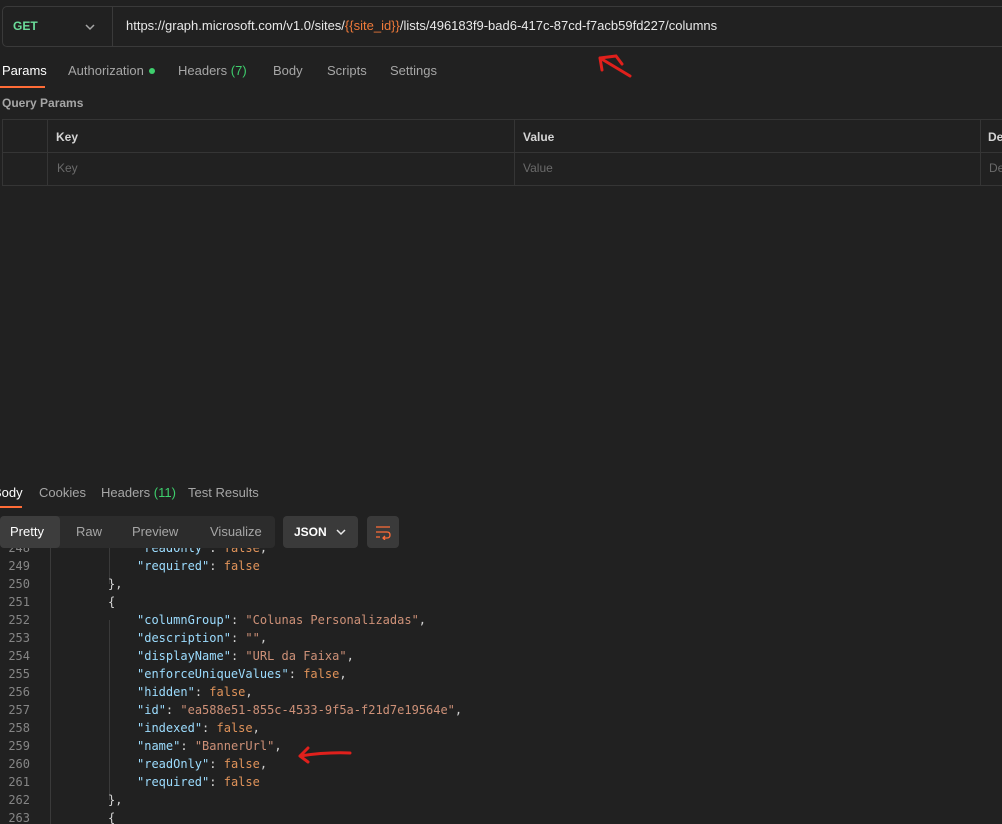 This screenshot has width=1002, height=824. What do you see at coordinates (995, 137) in the screenshot?
I see `column-header-description: De` at bounding box center [995, 137].